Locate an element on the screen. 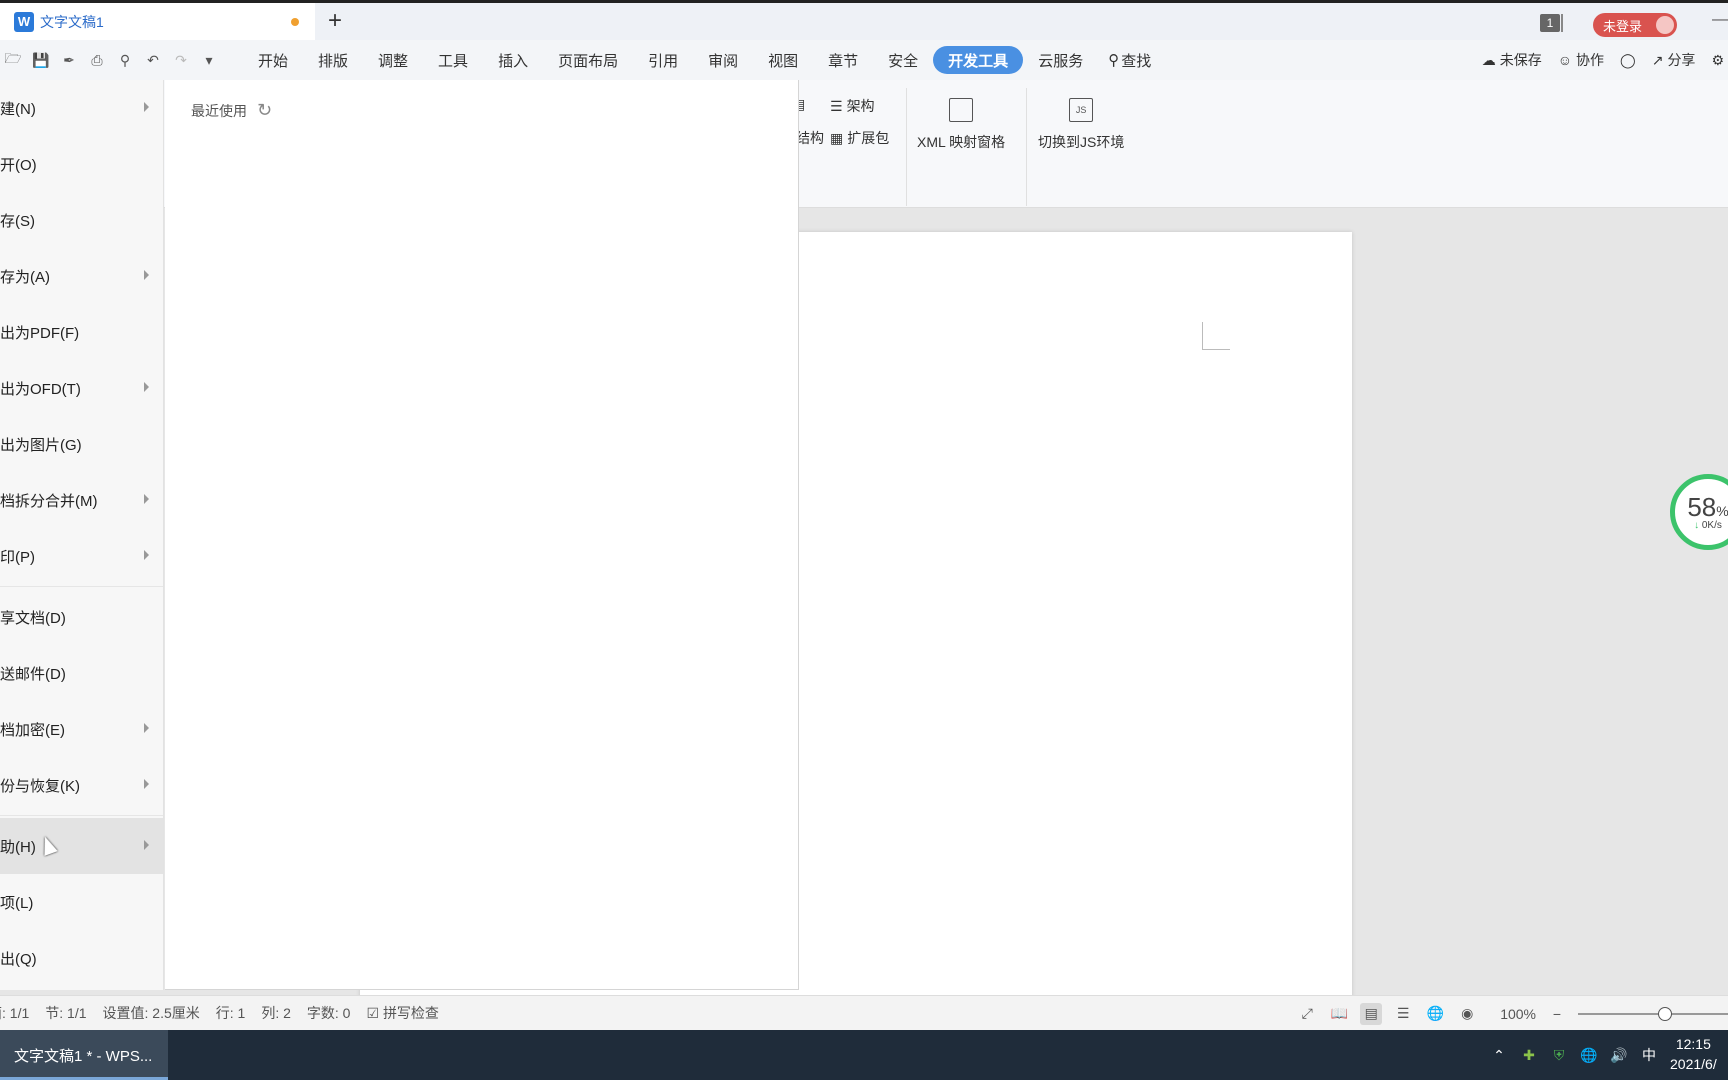 This screenshot has width=1728, height=1080. file-menu-item-share-doc: 享文档(D) is located at coordinates (81, 617).